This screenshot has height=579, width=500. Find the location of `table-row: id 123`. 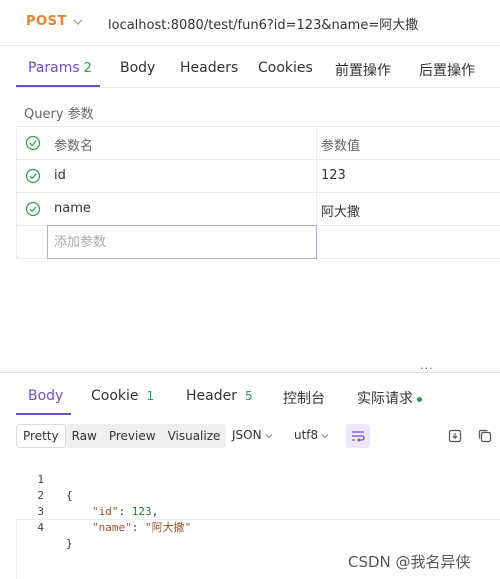

table-row: id 123 is located at coordinates (258, 176).